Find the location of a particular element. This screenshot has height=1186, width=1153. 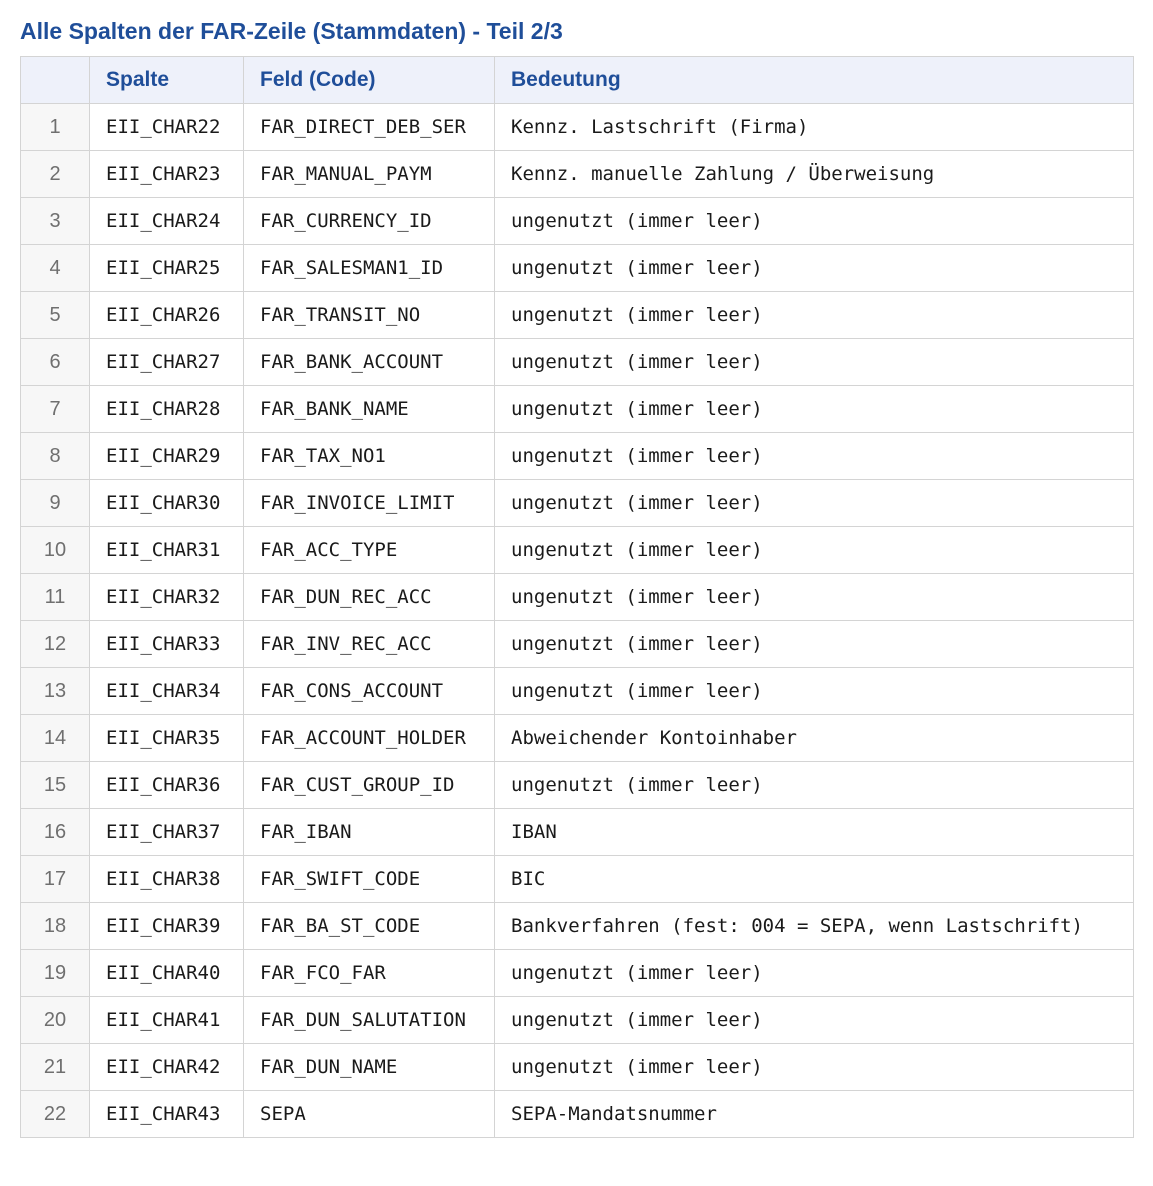

cell-spalte: EII_CHAR36 is located at coordinates (166, 785).